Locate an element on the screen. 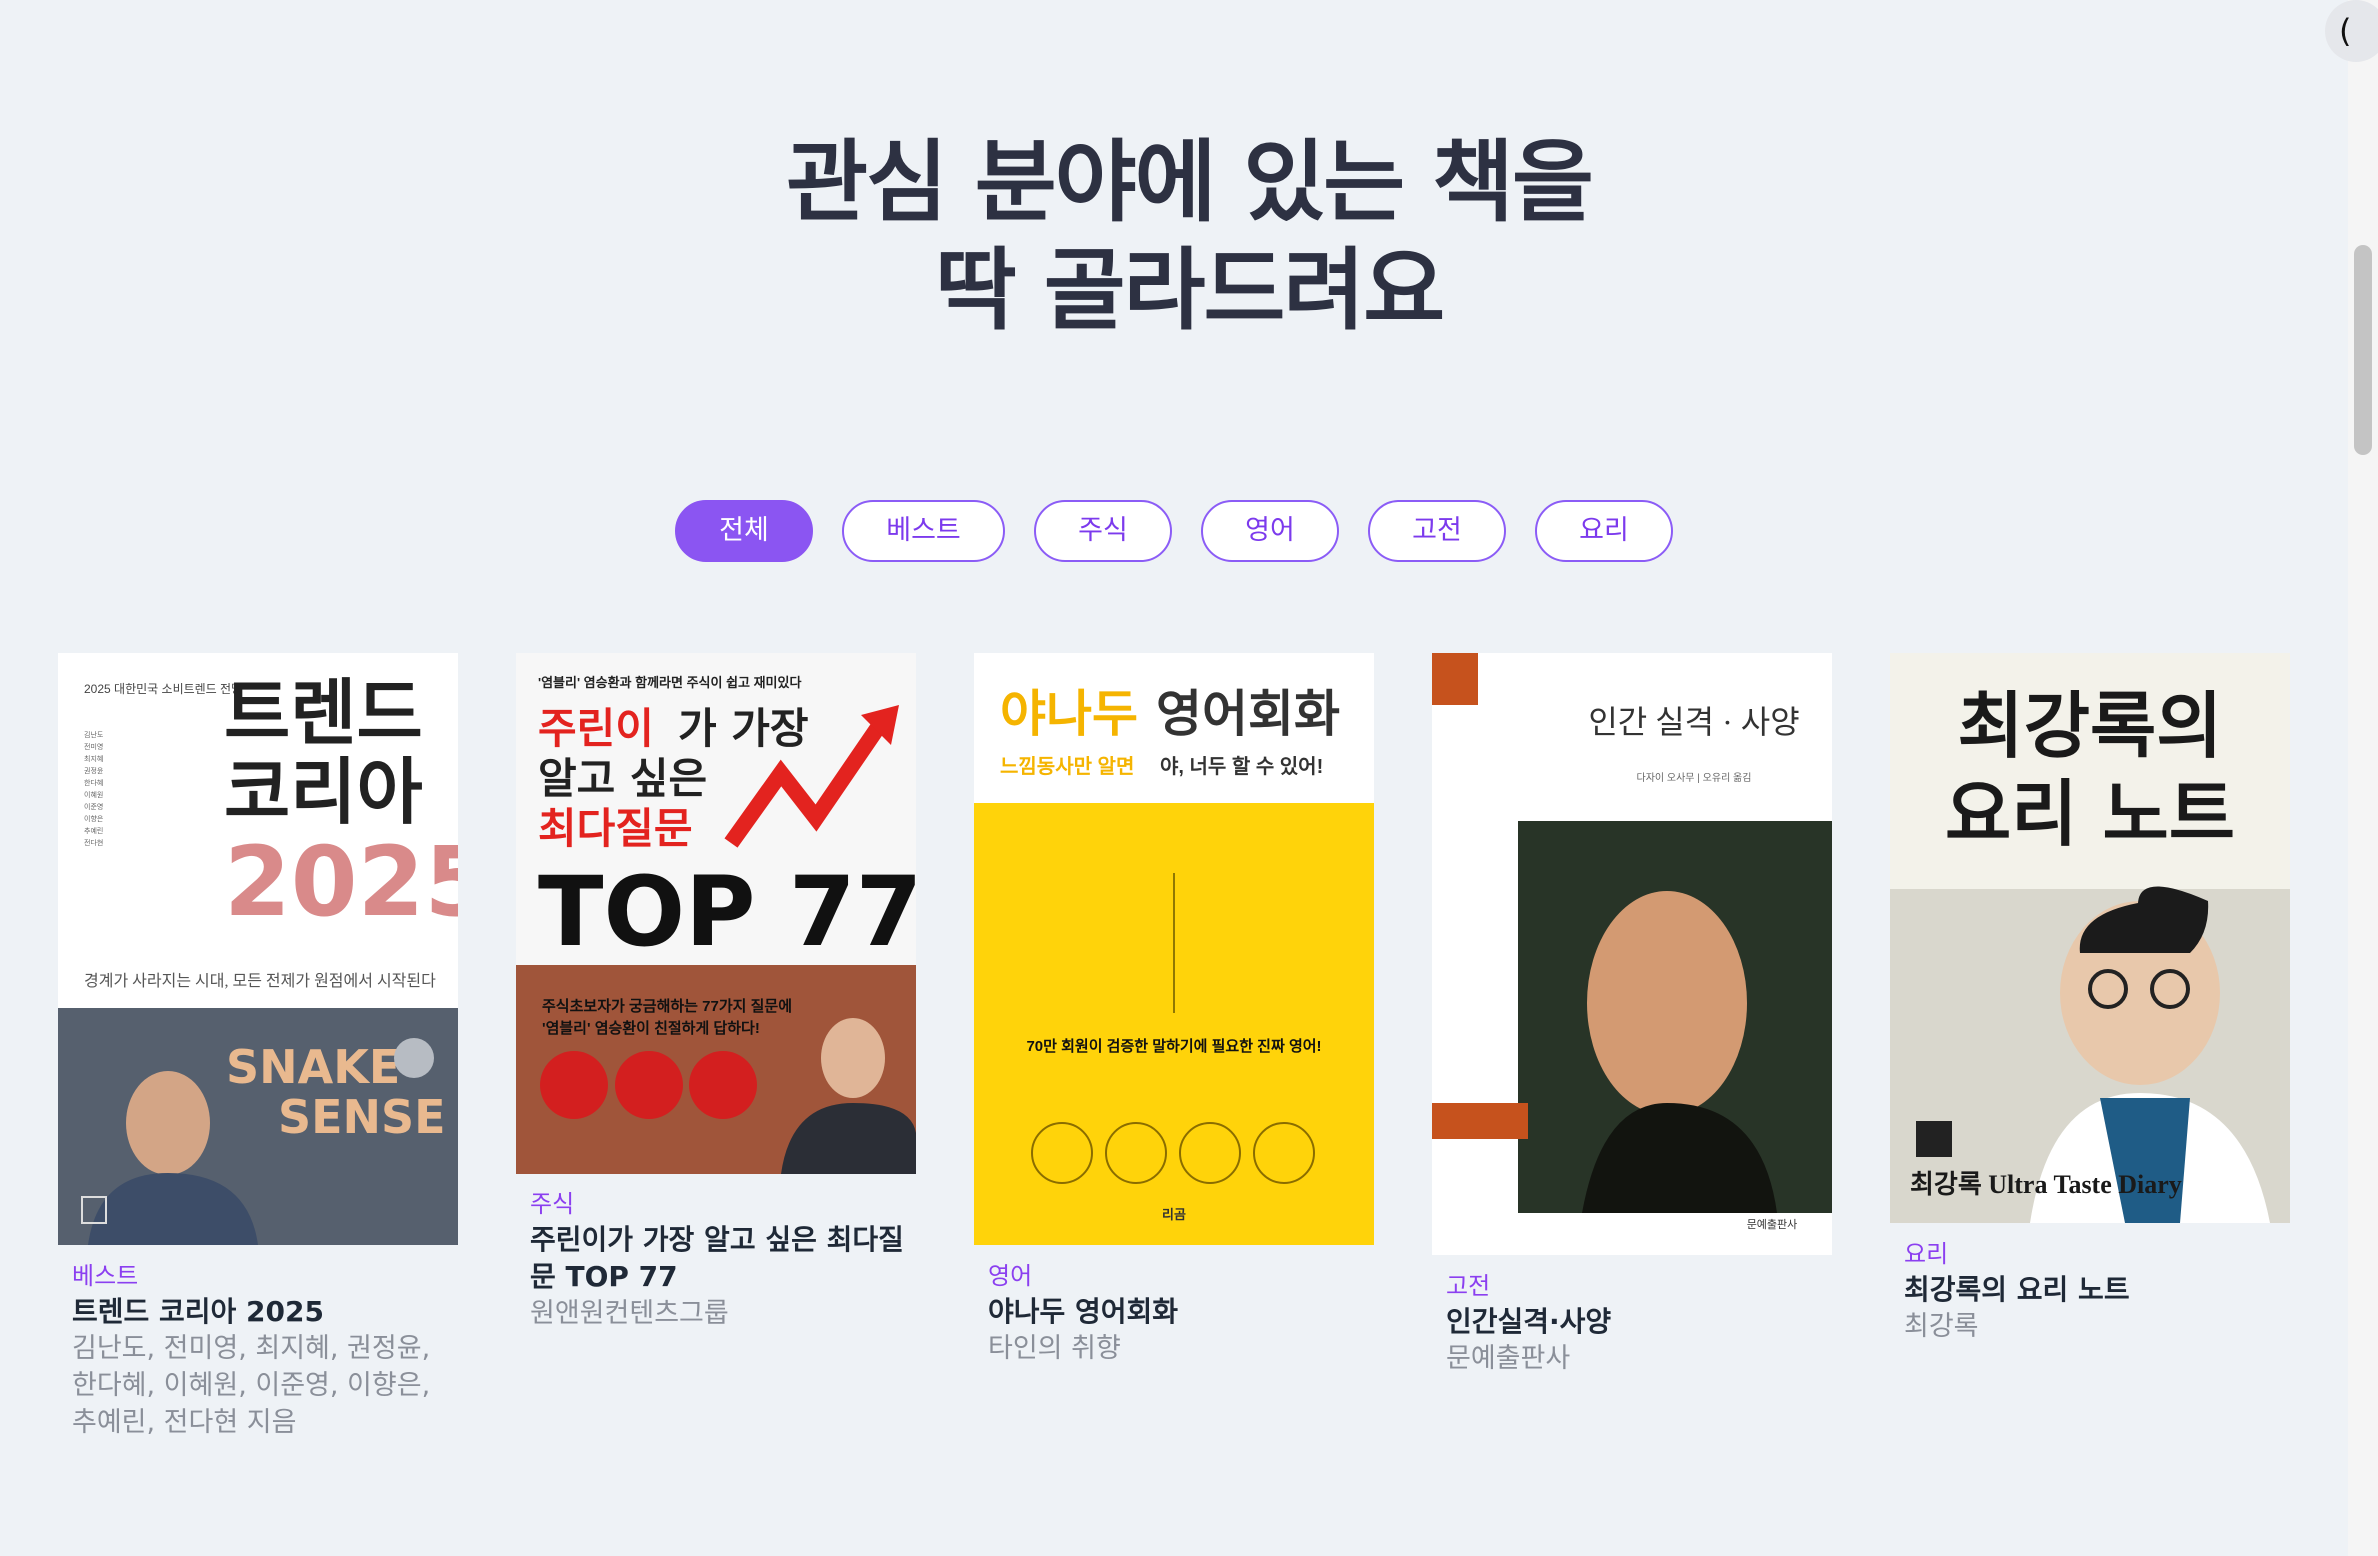  book-author: 최강록 is located at coordinates (1941, 1326).